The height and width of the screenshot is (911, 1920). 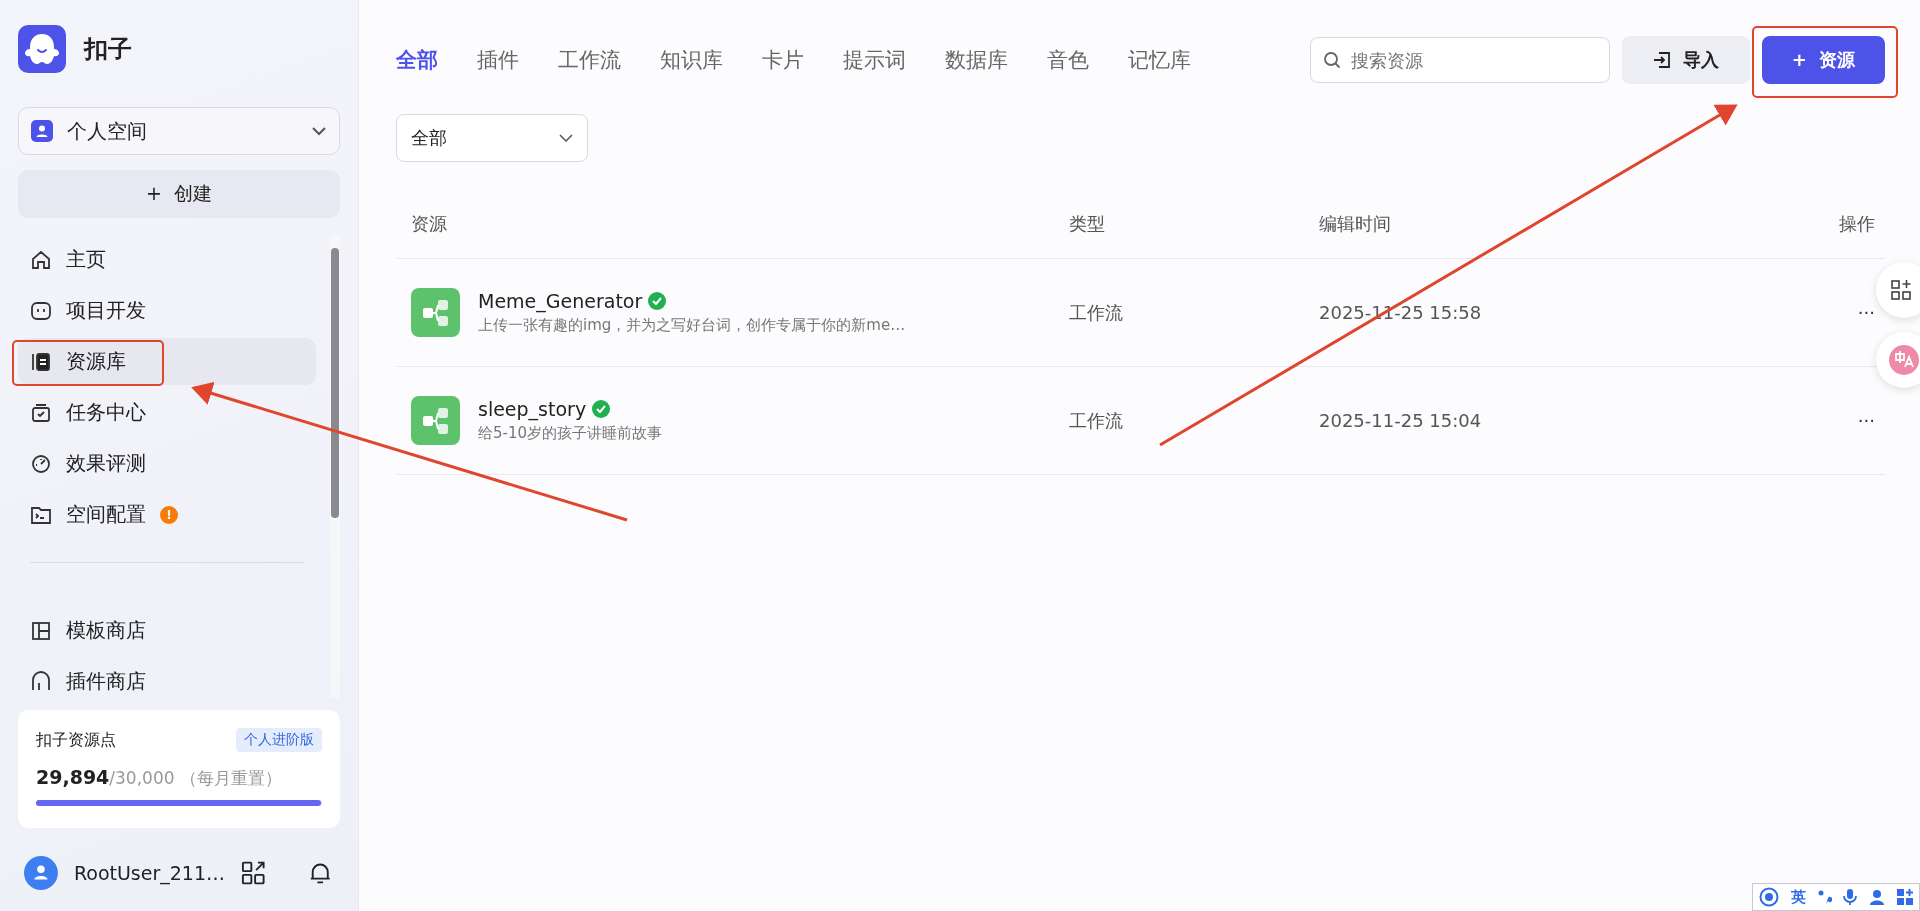 What do you see at coordinates (108, 49) in the screenshot?
I see `brand-name: 扣子` at bounding box center [108, 49].